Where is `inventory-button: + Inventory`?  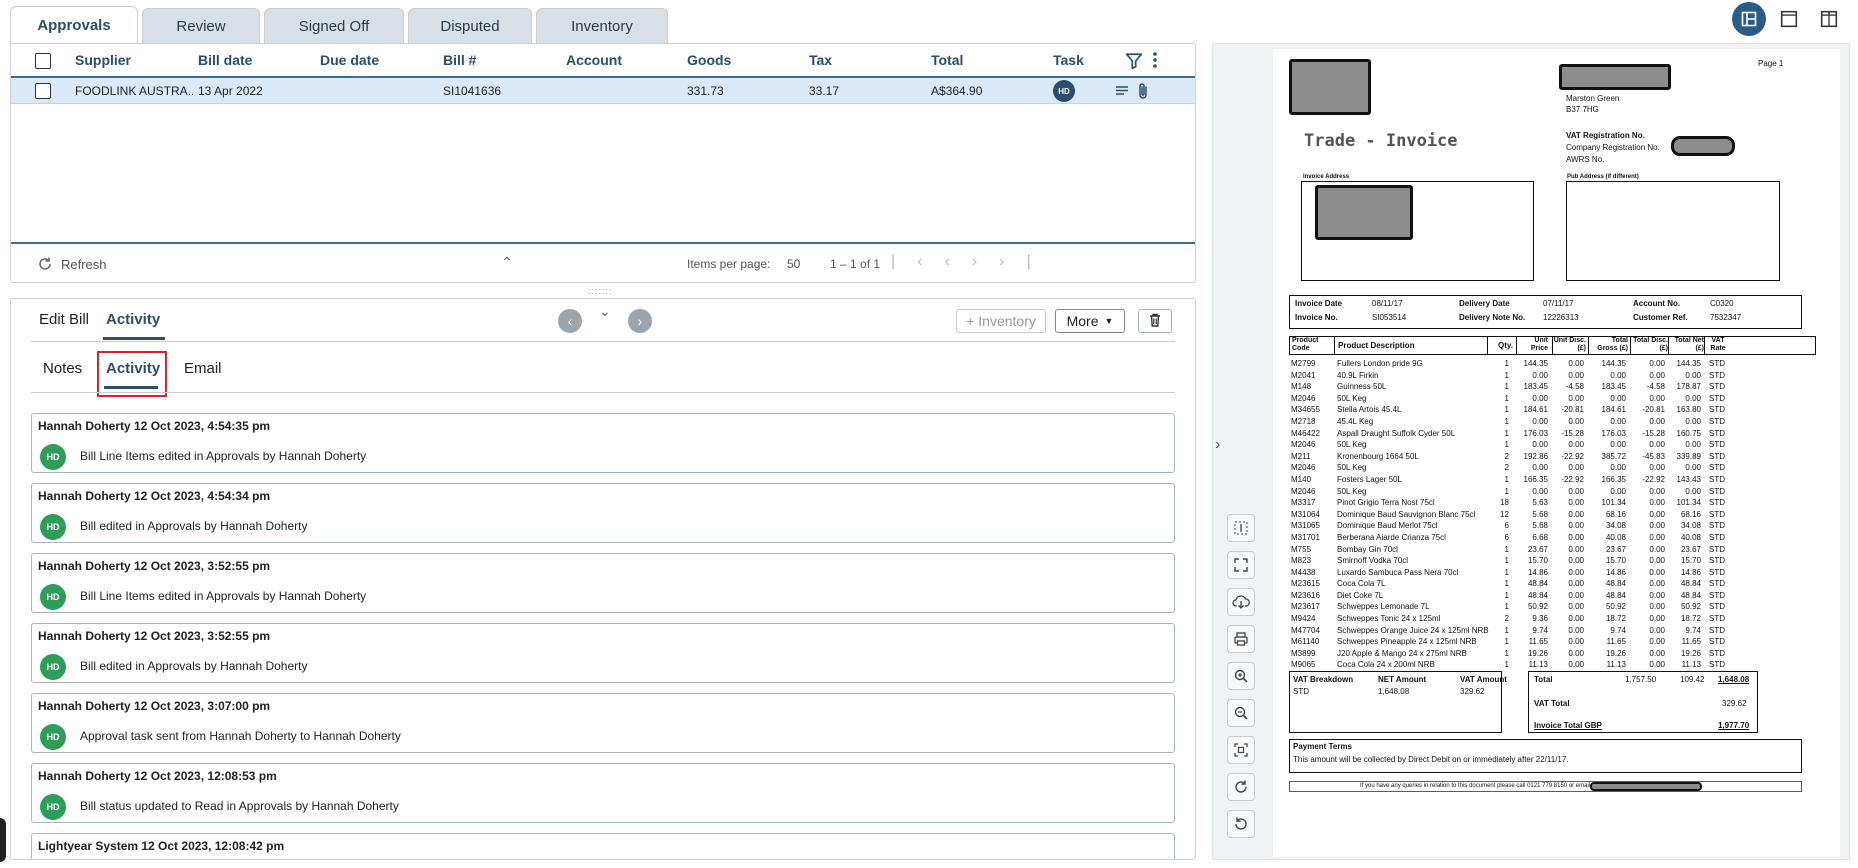
inventory-button: + Inventory is located at coordinates (1001, 321).